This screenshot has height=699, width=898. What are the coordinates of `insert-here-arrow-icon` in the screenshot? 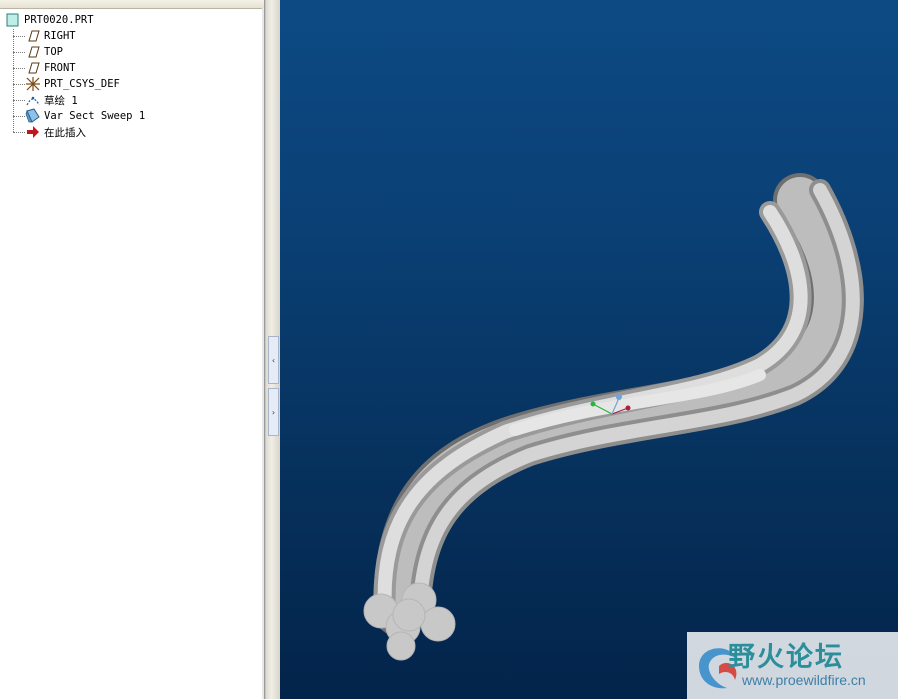 It's located at (33, 132).